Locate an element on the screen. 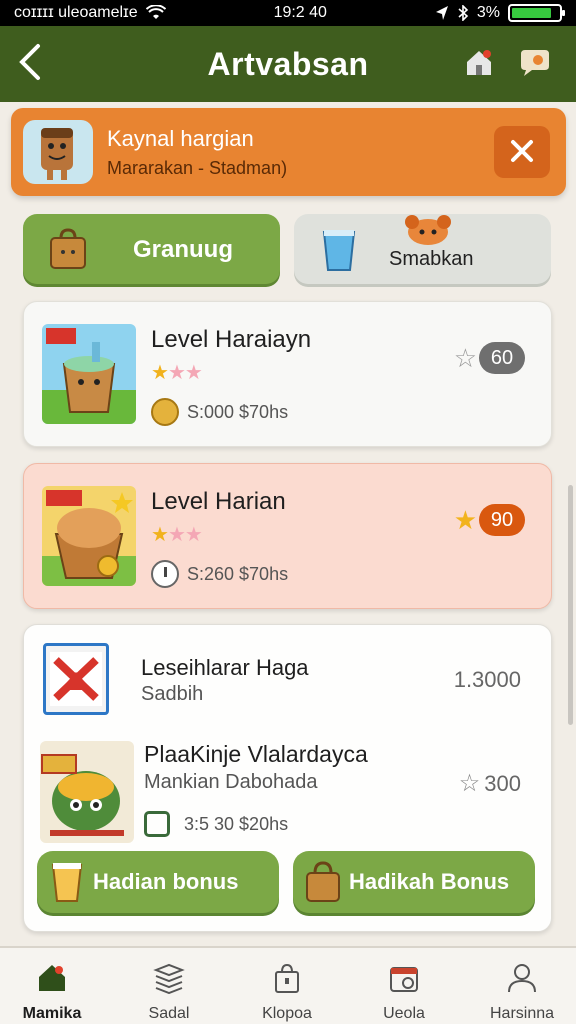 This screenshot has width=576, height=1024. close-icon is located at coordinates (522, 151).